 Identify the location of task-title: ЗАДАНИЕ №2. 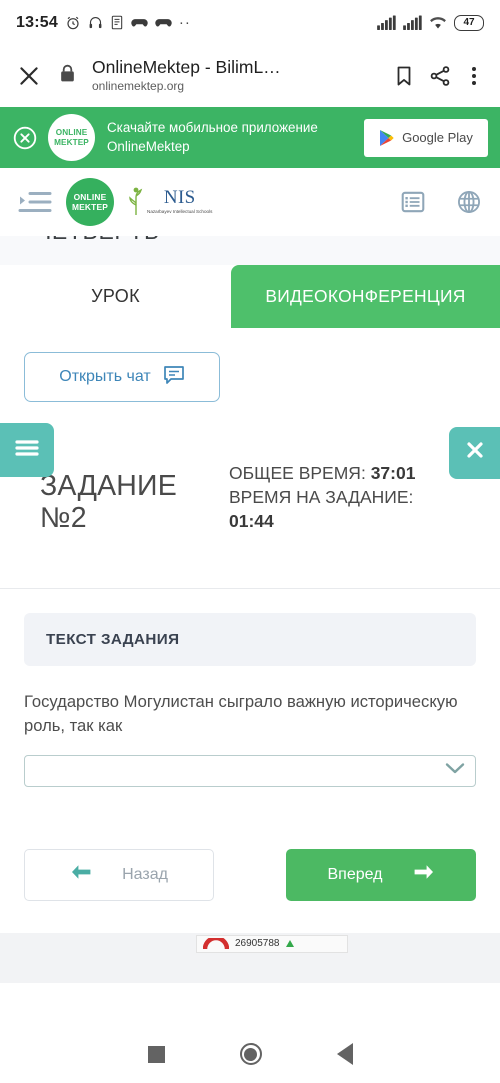
(132, 498).